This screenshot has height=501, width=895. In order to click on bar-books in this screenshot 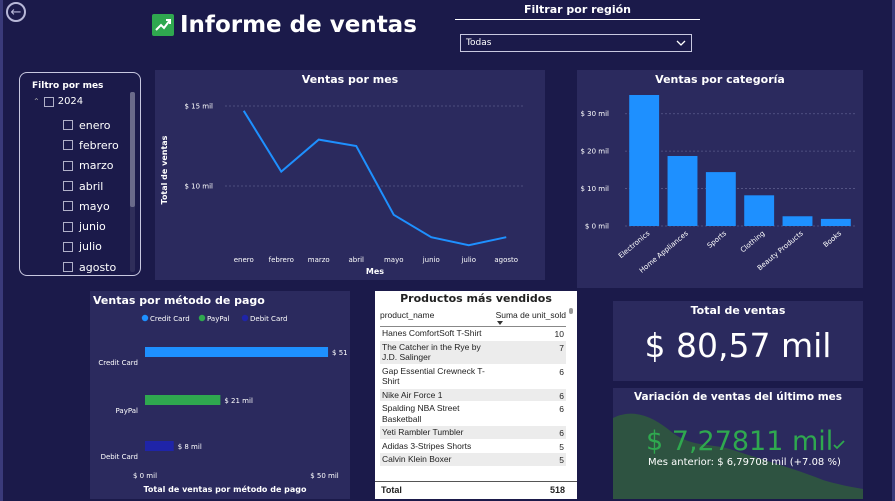, I will do `click(835, 222)`.